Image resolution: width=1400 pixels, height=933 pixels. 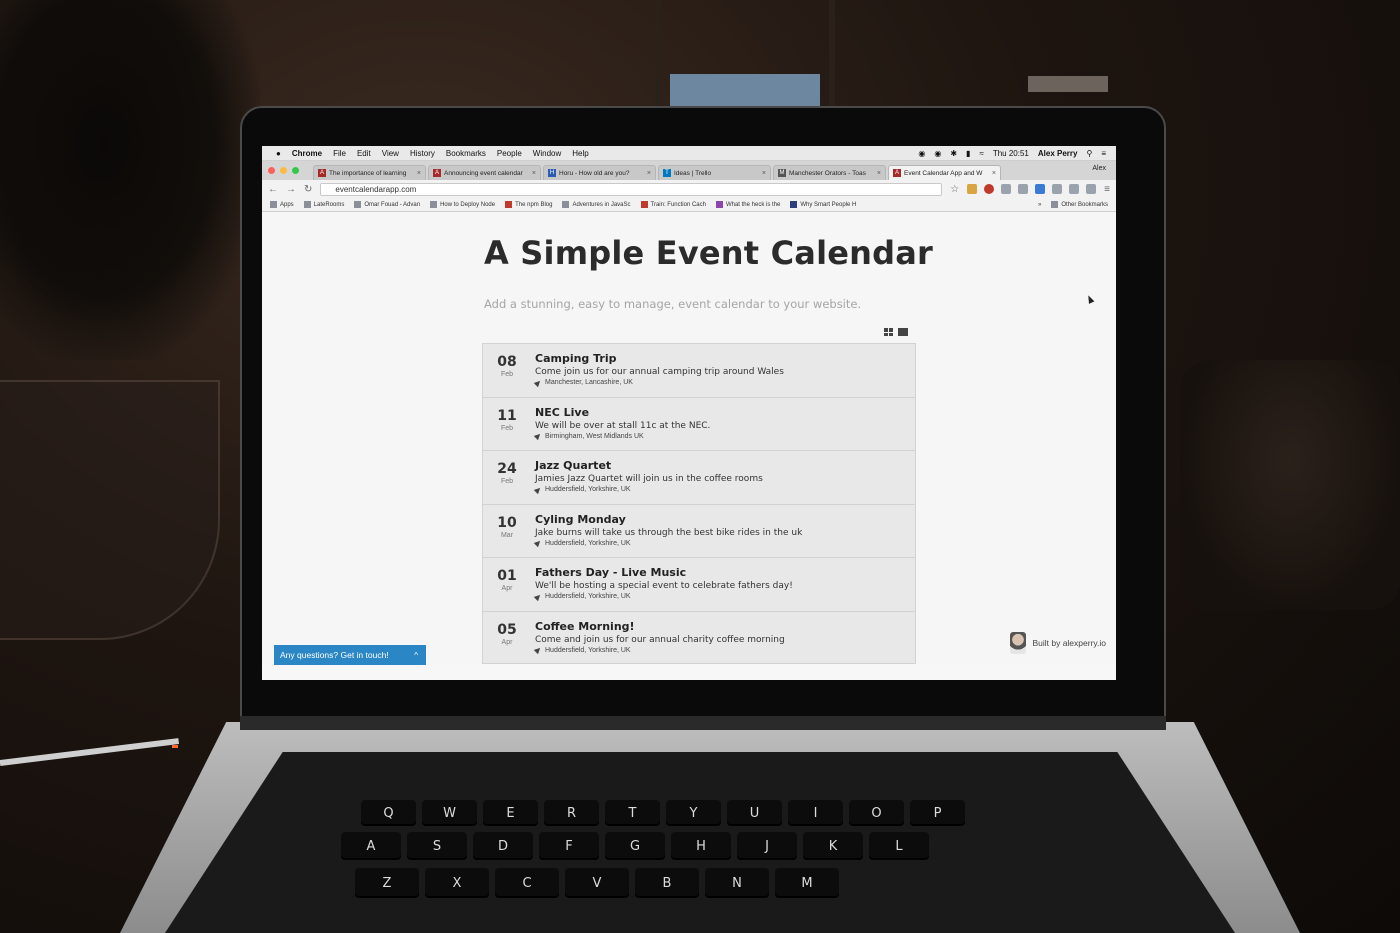 What do you see at coordinates (569, 846) in the screenshot?
I see `key: F` at bounding box center [569, 846].